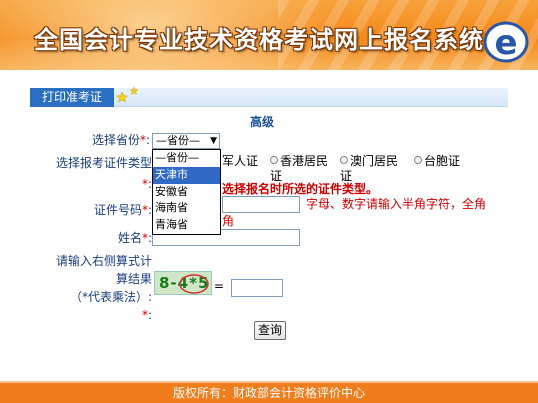 This screenshot has width=538, height=403. What do you see at coordinates (186, 175) in the screenshot?
I see `province-option-highlighted: 天津市` at bounding box center [186, 175].